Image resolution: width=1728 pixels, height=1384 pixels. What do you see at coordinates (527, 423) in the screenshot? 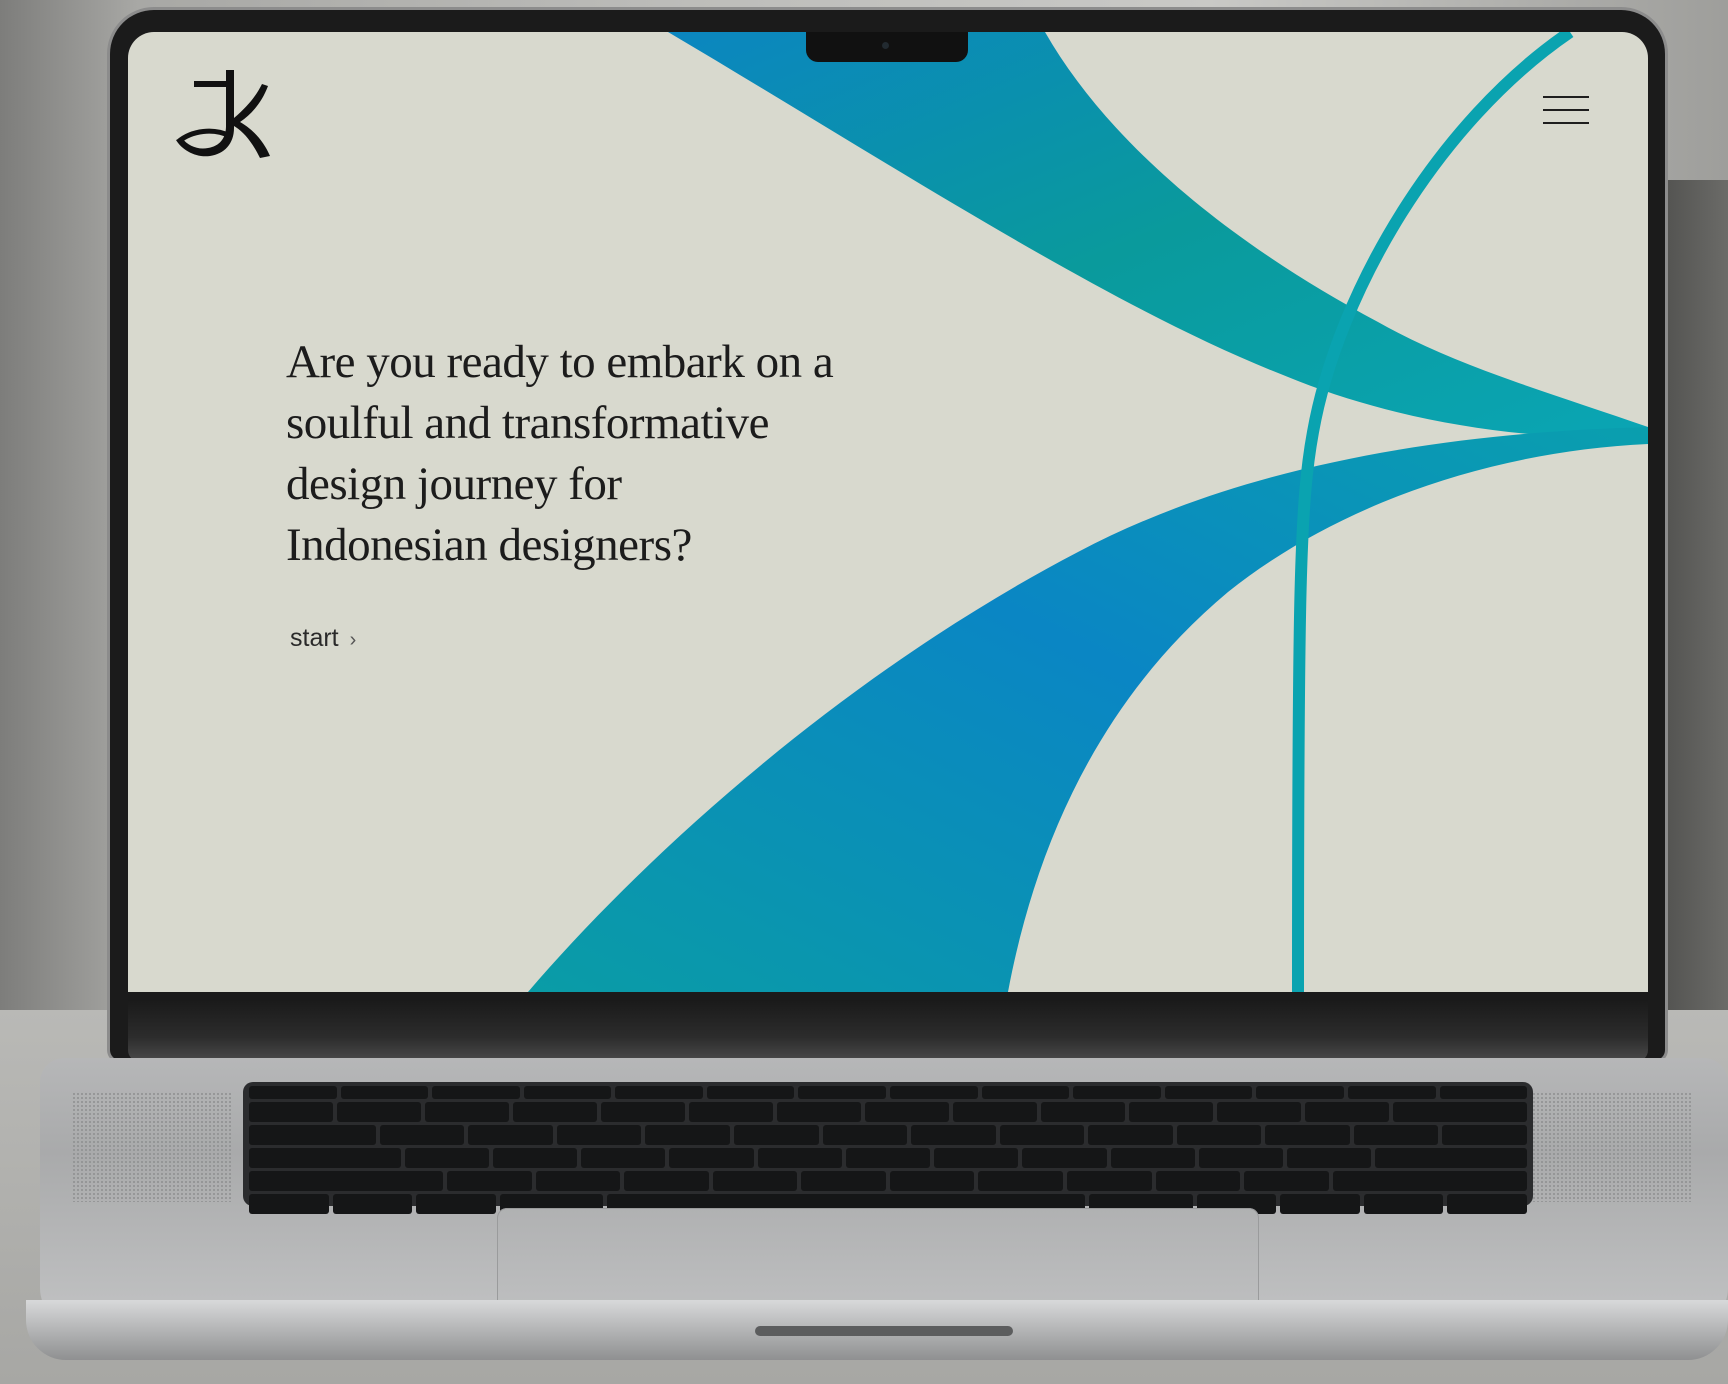
I see `headline-line-2: soulful and transformative` at bounding box center [527, 423].